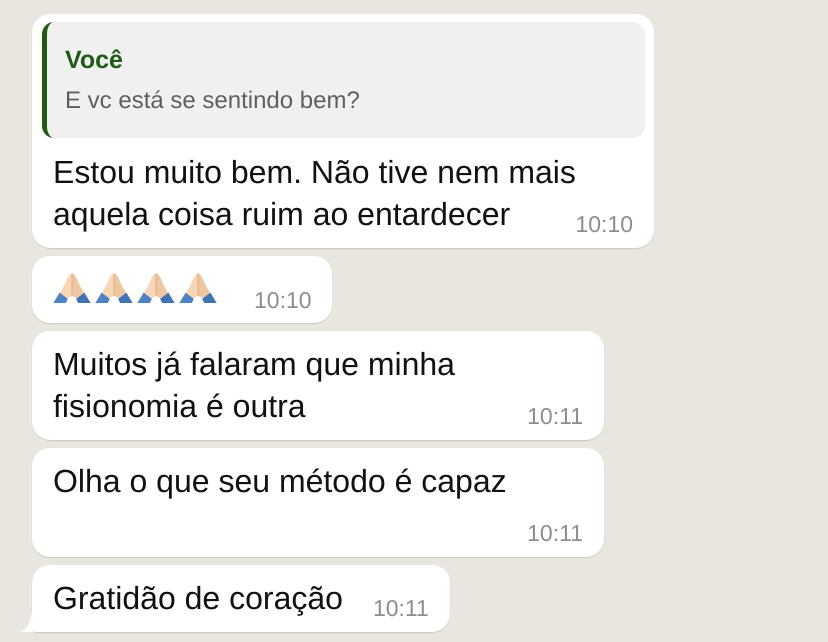 Image resolution: width=828 pixels, height=642 pixels. What do you see at coordinates (94, 60) in the screenshot?
I see `quote-author: Você` at bounding box center [94, 60].